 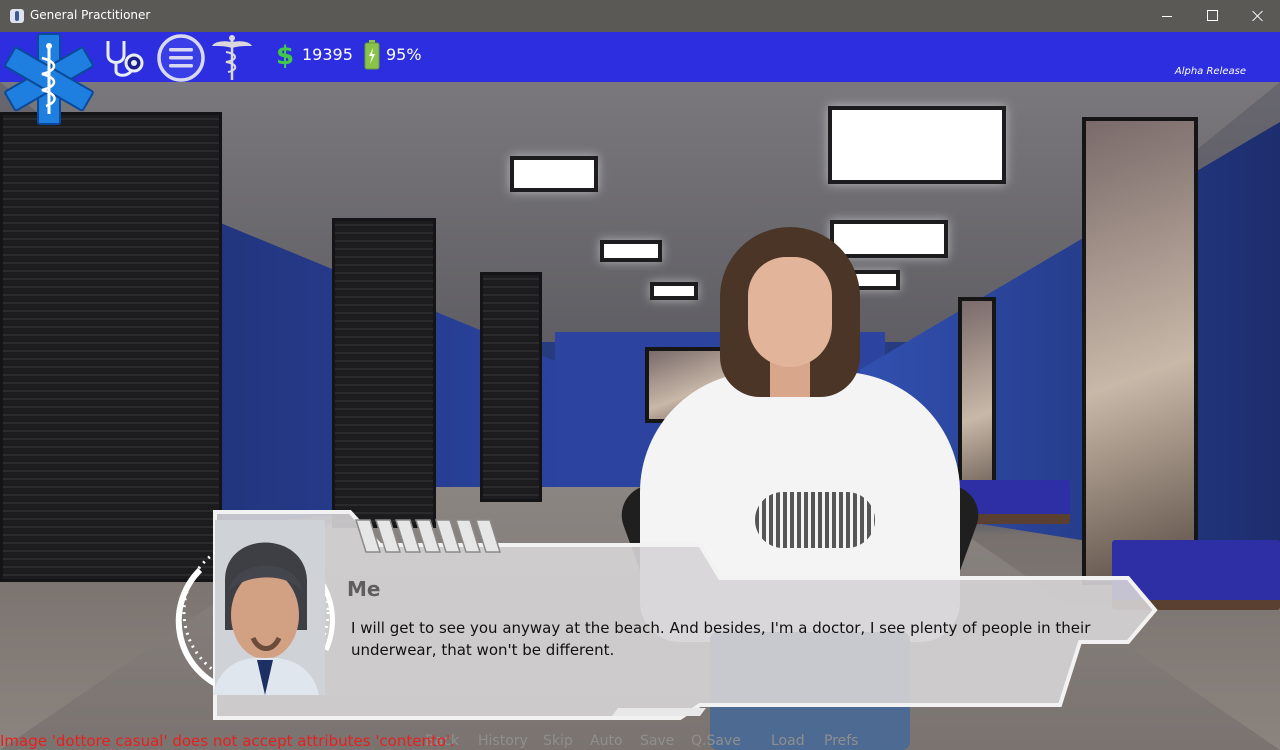 I want to click on caduceus-icon, so click(x=232, y=58).